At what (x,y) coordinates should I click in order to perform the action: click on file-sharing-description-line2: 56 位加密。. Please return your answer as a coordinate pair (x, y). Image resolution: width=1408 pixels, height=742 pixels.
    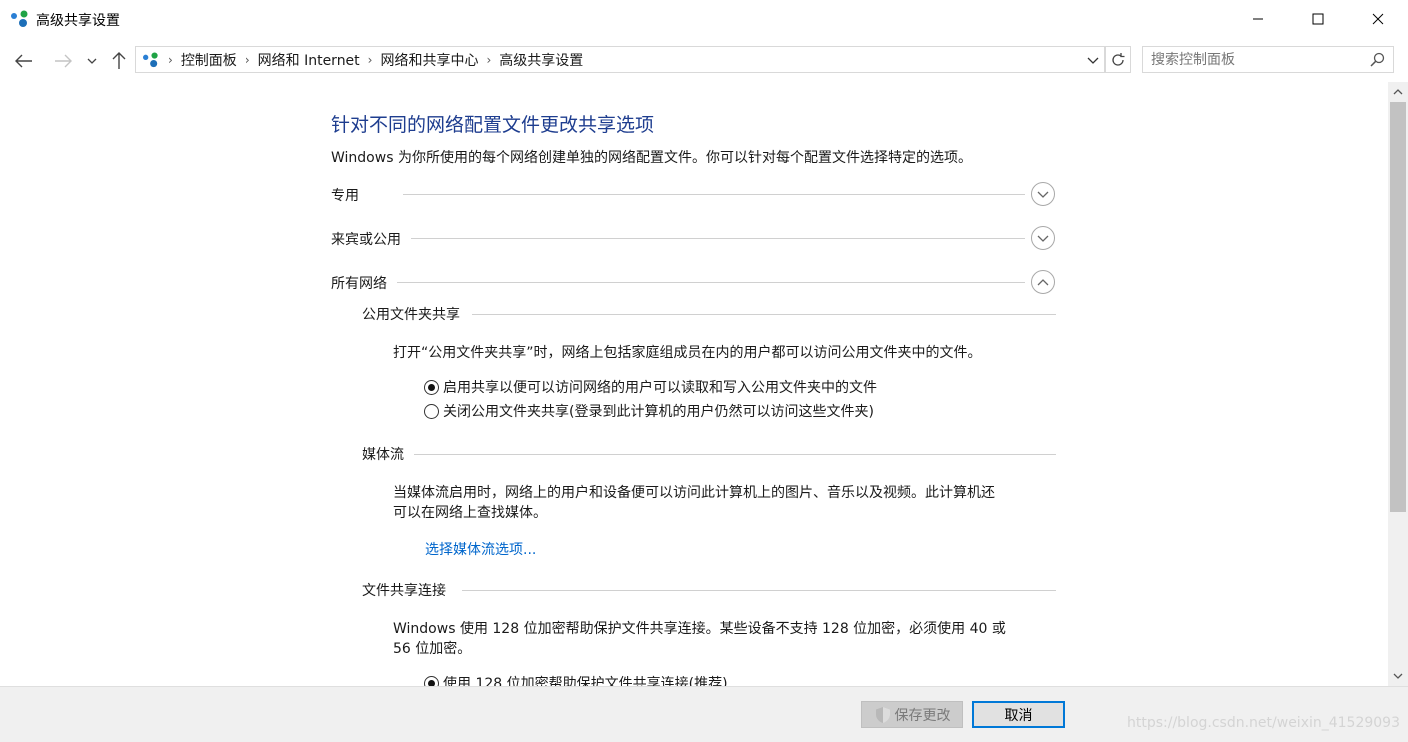
    Looking at the image, I should click on (432, 649).